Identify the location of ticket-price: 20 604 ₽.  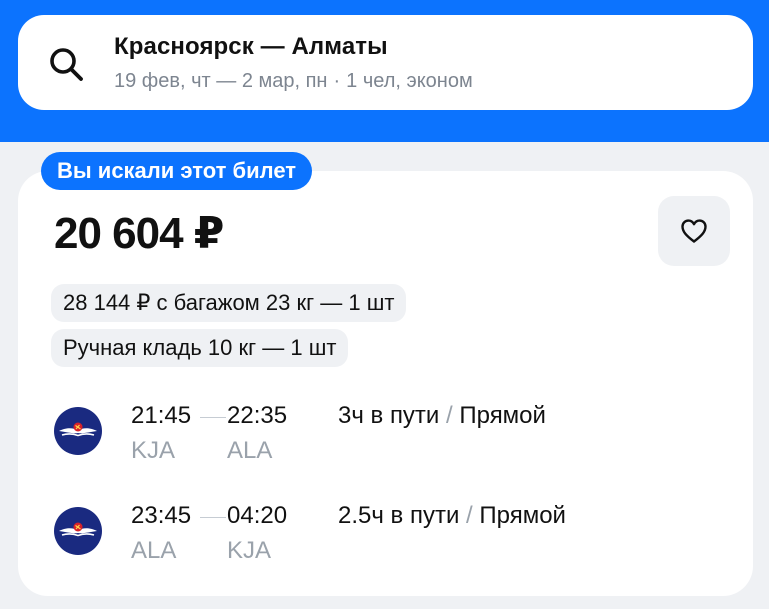
(139, 233).